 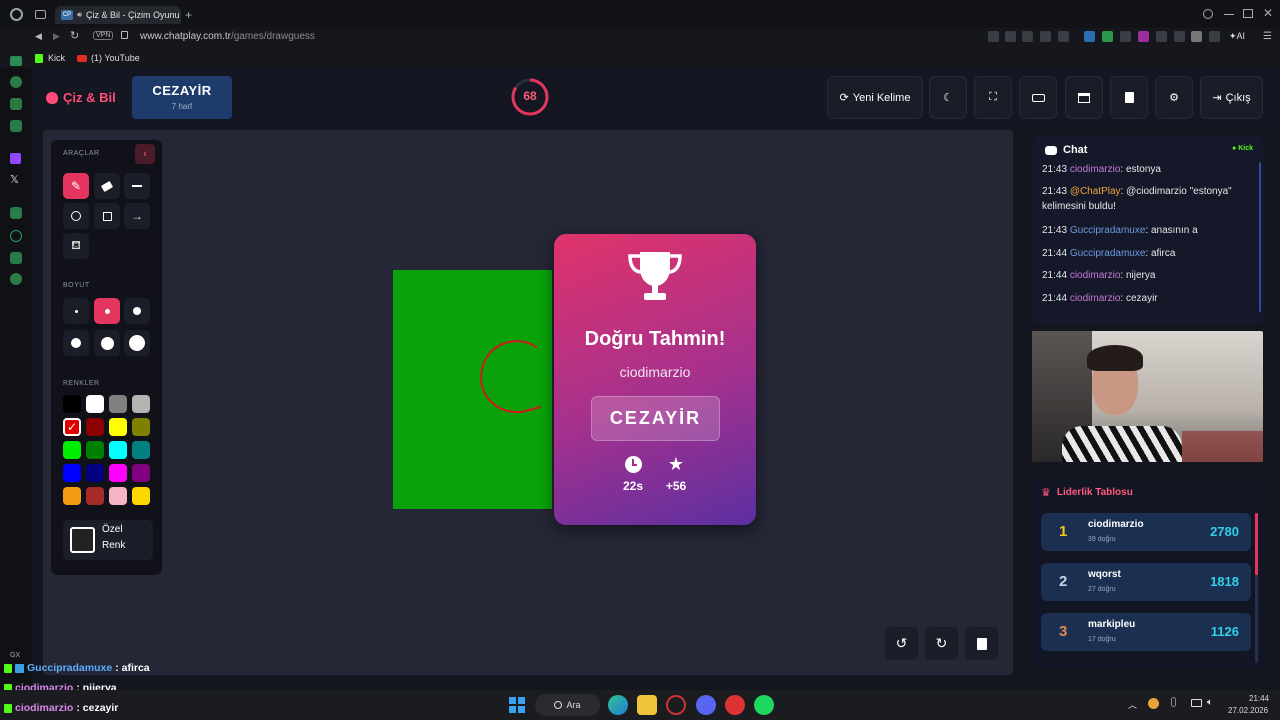 What do you see at coordinates (1196, 703) in the screenshot?
I see `network-icon` at bounding box center [1196, 703].